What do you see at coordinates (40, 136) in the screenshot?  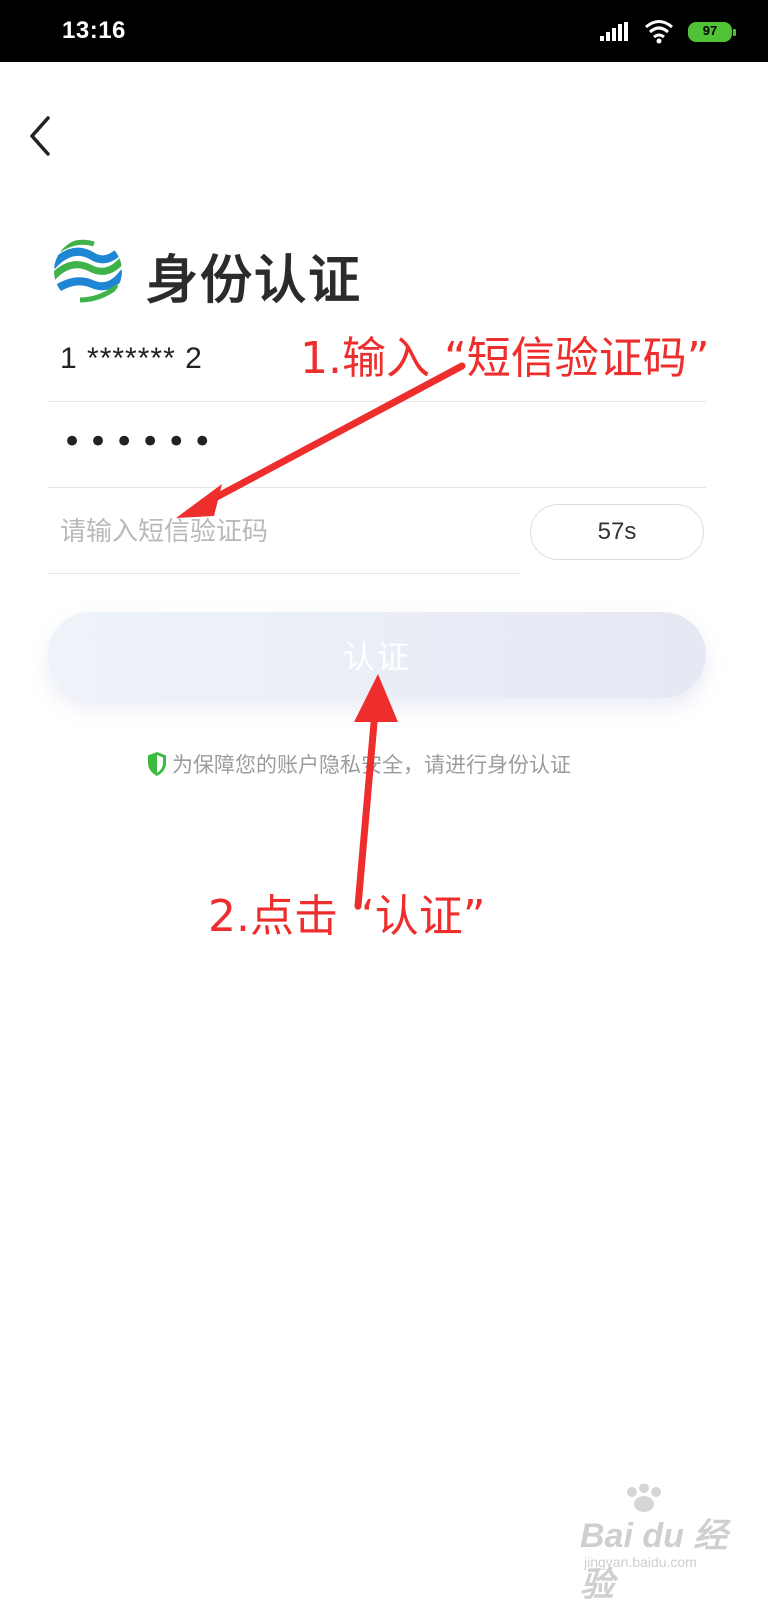 I see `back-icon` at bounding box center [40, 136].